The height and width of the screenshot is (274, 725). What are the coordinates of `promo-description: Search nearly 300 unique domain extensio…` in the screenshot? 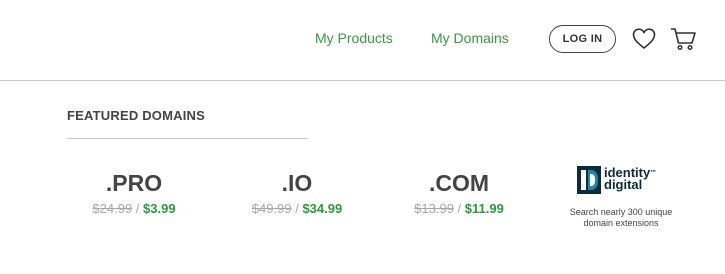 It's located at (621, 218).